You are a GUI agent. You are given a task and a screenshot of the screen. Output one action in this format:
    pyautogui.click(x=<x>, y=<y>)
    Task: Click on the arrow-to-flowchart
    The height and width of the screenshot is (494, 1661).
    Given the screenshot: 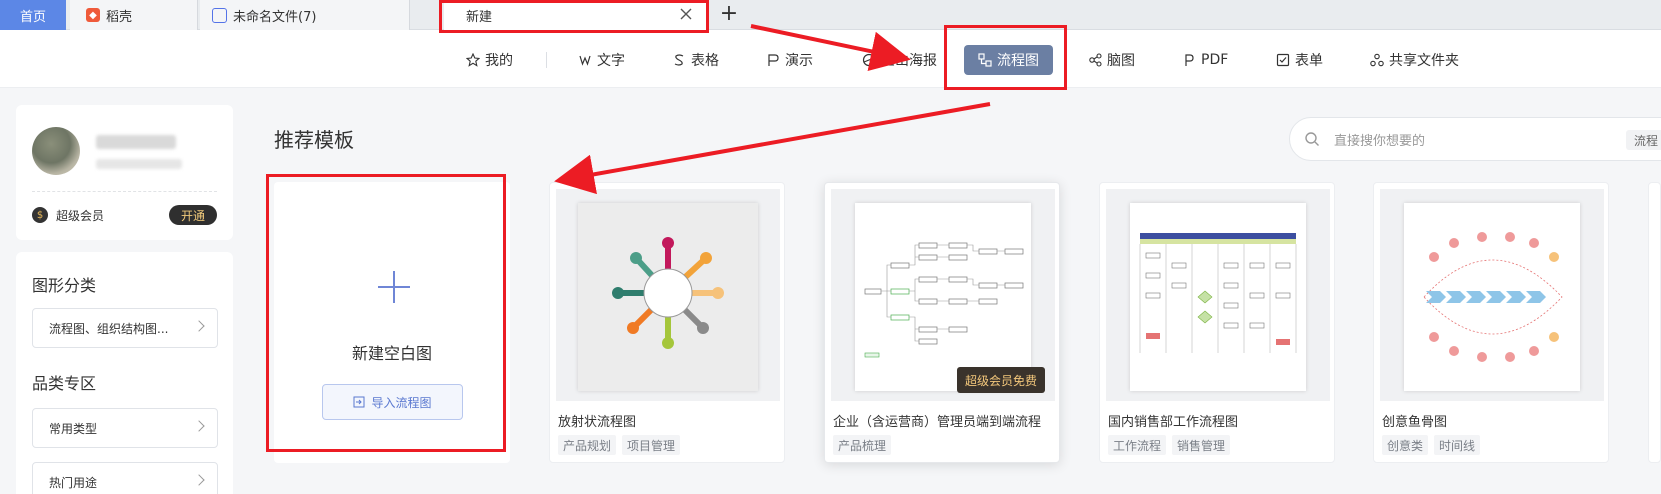 What is the action you would take?
    pyautogui.click(x=830, y=47)
    